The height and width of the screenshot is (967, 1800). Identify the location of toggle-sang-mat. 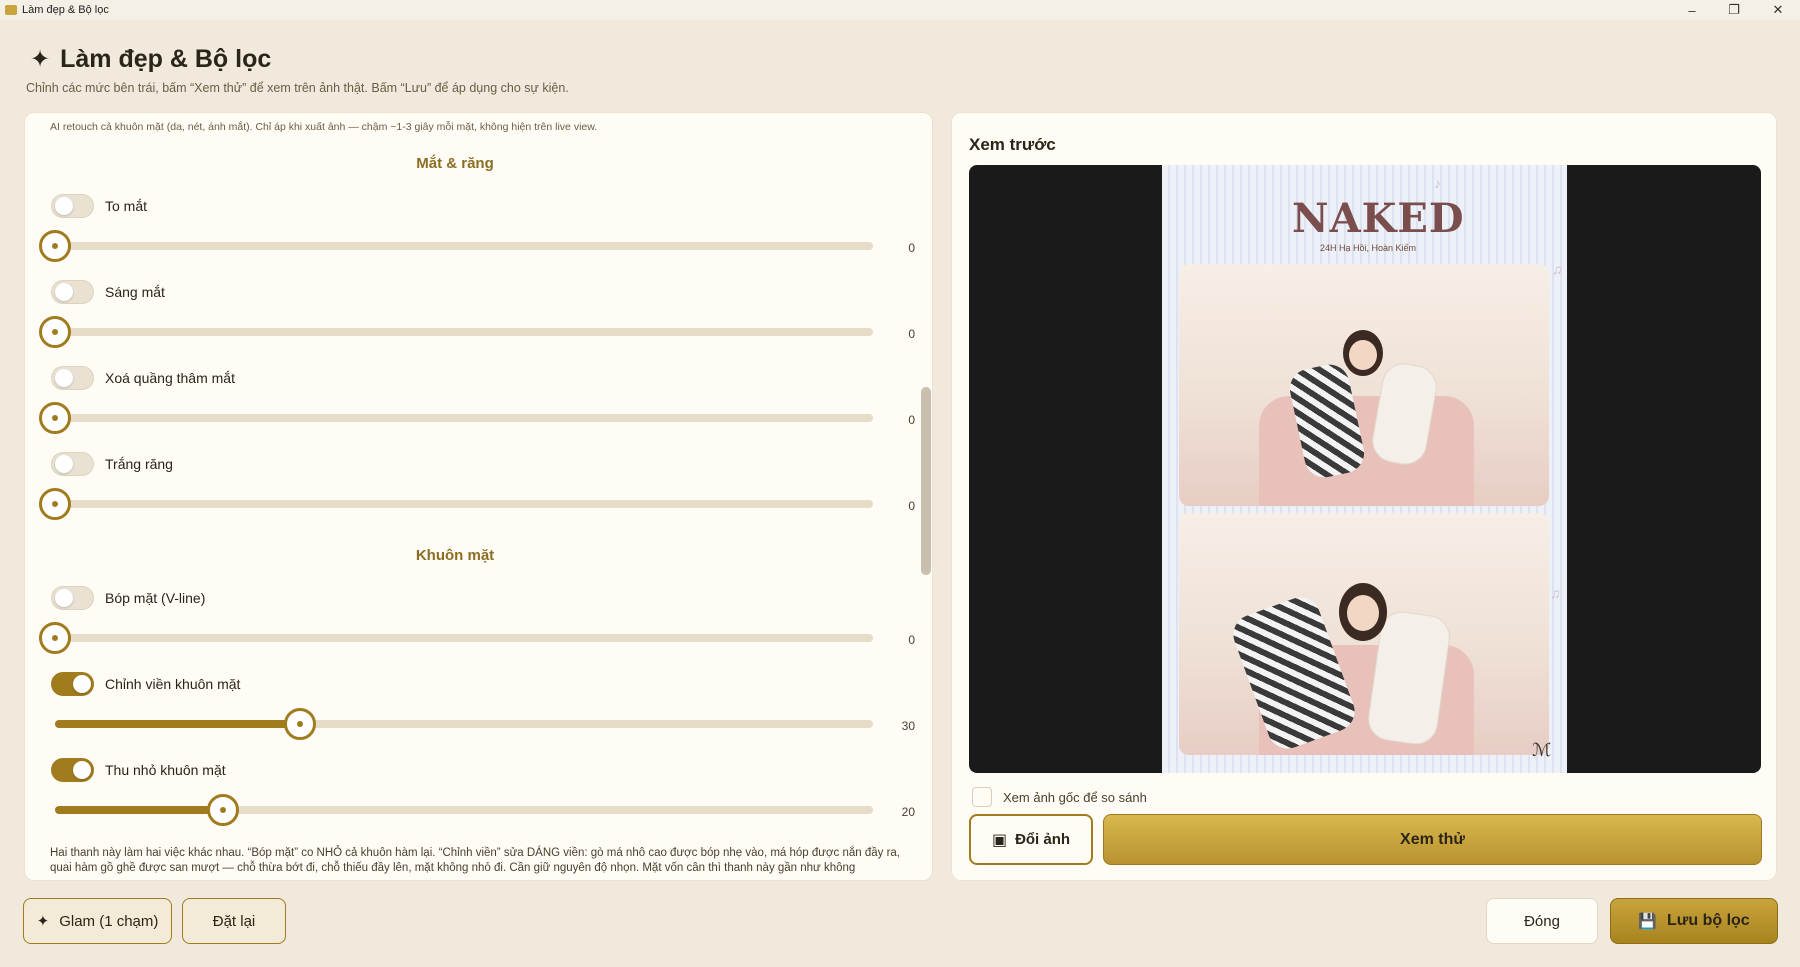
(72, 292).